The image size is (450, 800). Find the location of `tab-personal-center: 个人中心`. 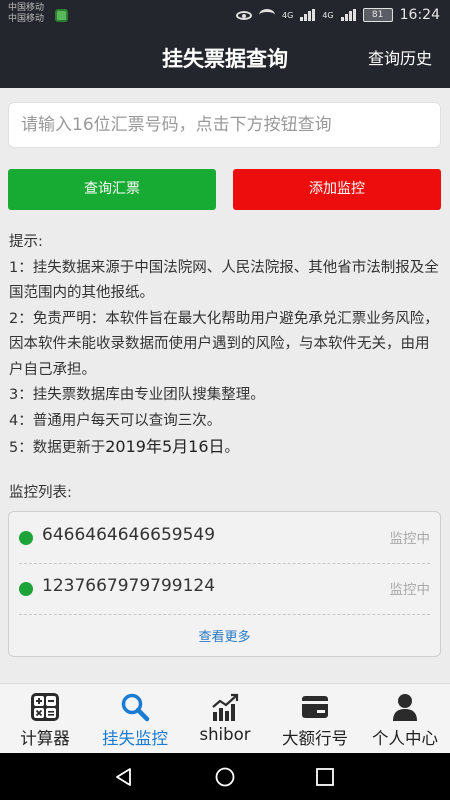

tab-personal-center: 个人中心 is located at coordinates (405, 719).